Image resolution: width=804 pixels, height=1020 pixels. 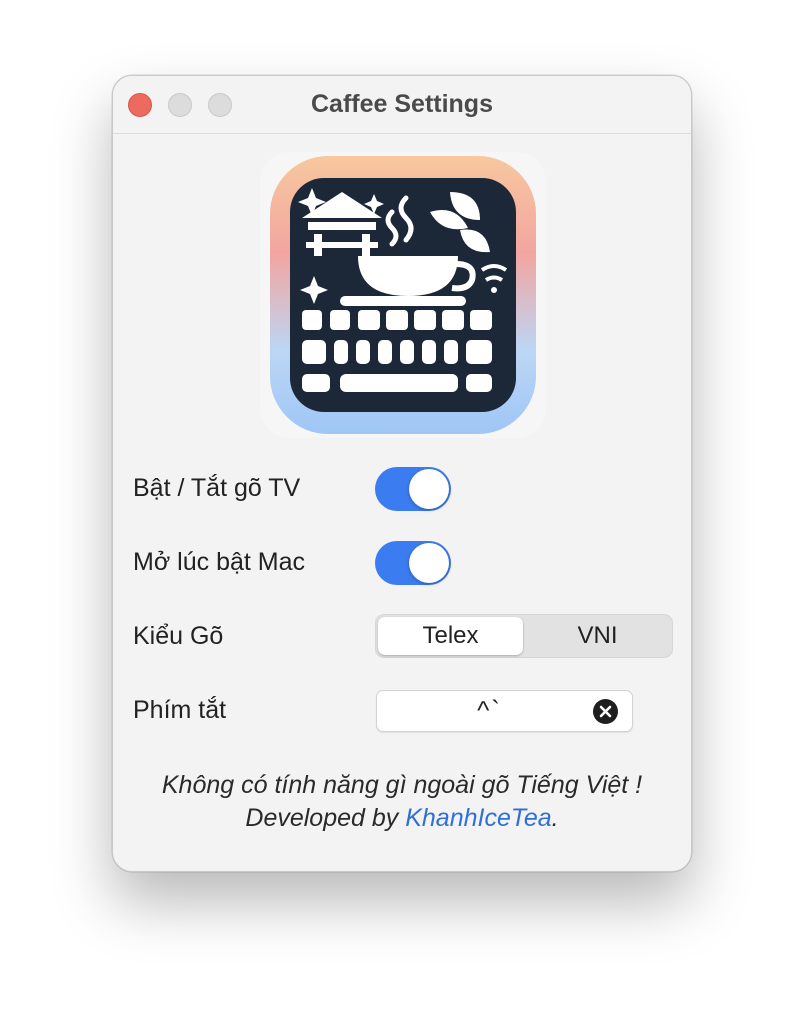 I want to click on clear-icon, so click(x=605, y=711).